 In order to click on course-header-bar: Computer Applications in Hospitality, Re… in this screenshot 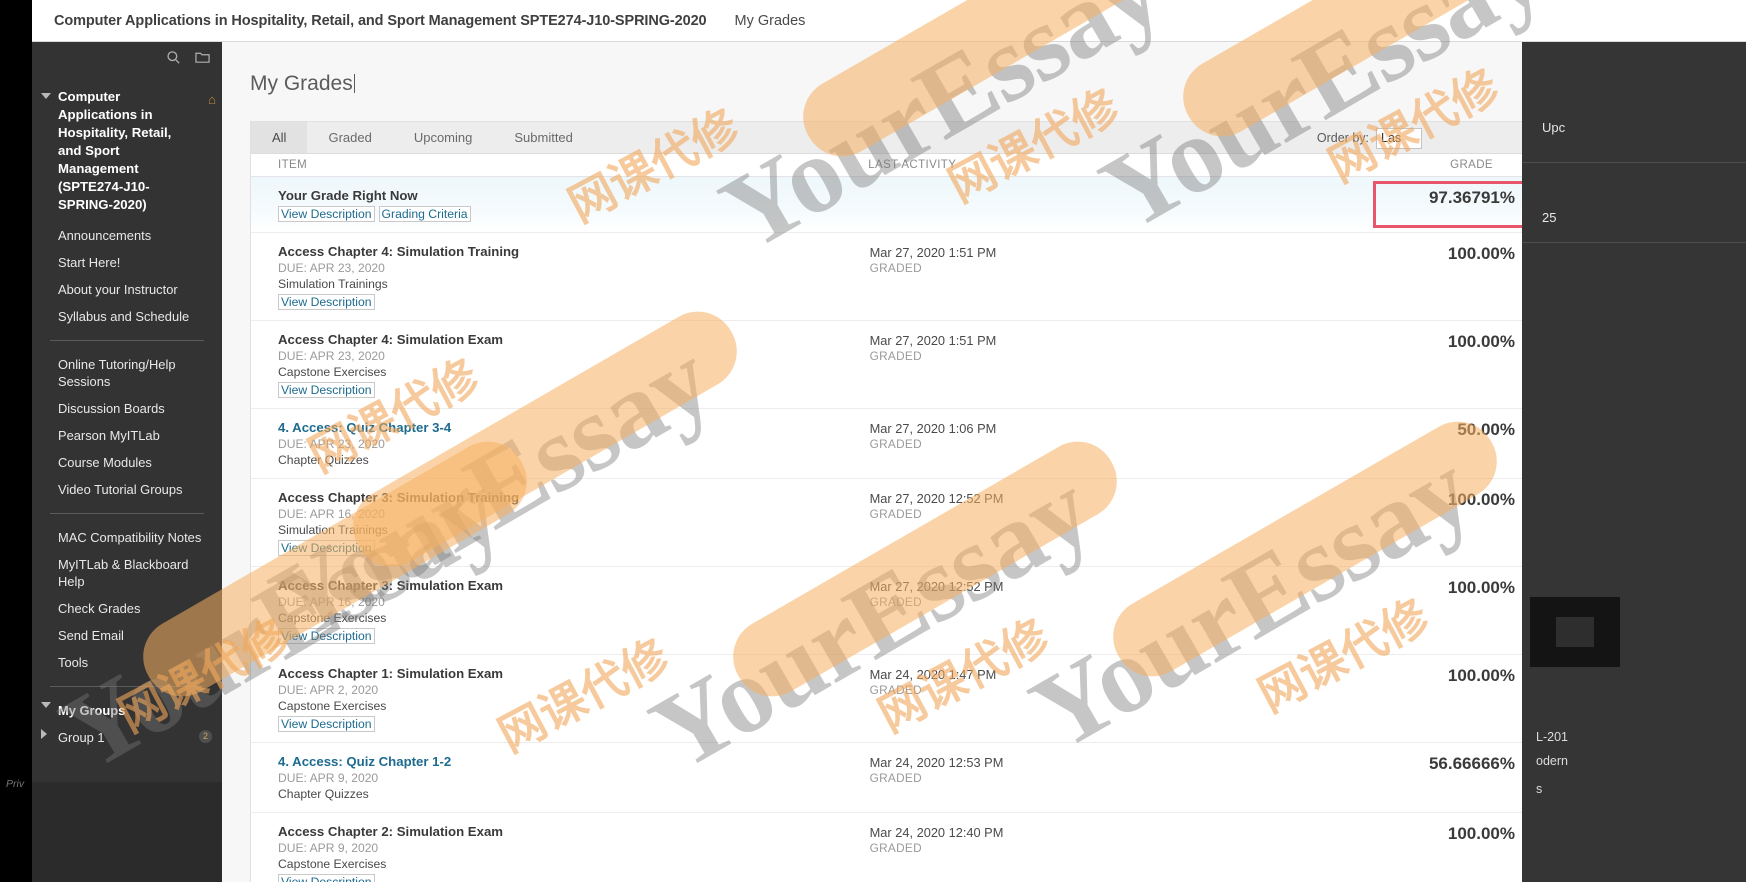, I will do `click(889, 21)`.